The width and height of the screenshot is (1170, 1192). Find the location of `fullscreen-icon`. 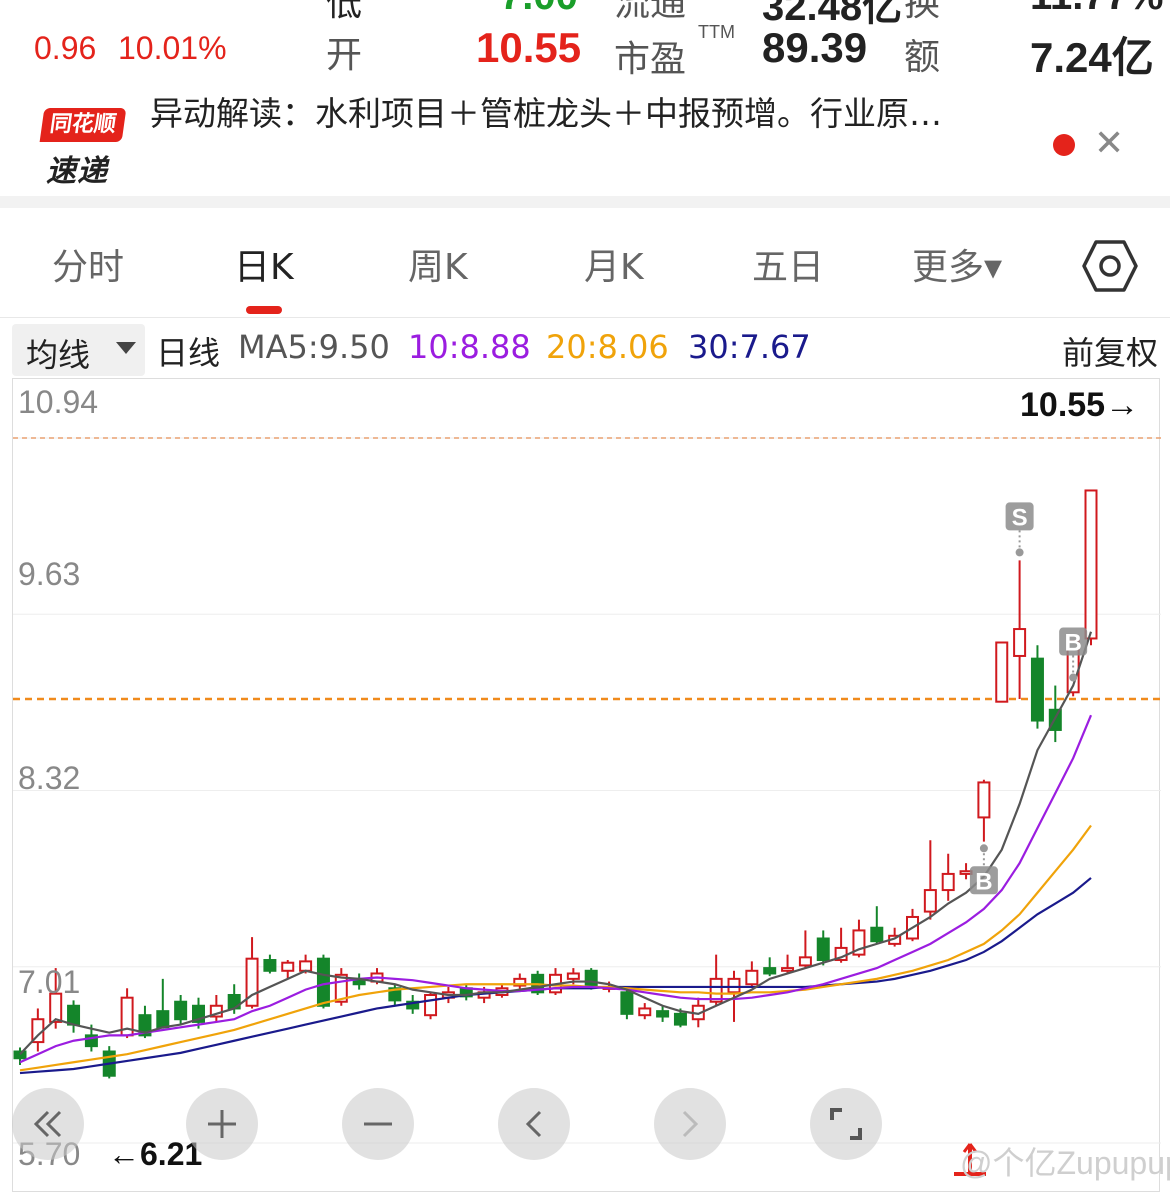

fullscreen-icon is located at coordinates (846, 1124).